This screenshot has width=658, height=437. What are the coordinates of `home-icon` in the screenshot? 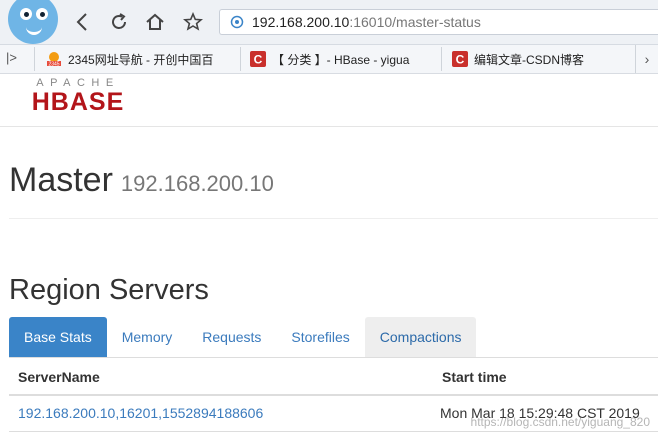 It's located at (155, 21).